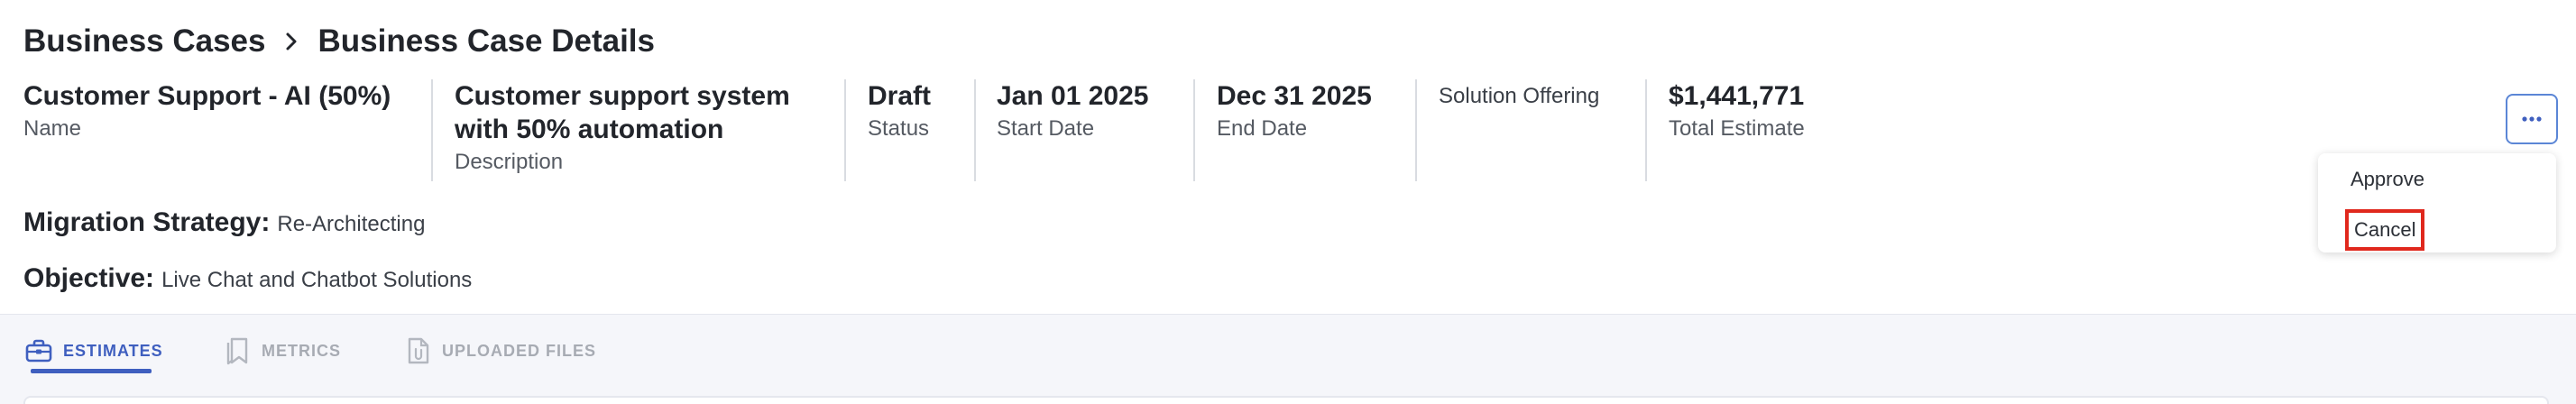 The height and width of the screenshot is (404, 2576). I want to click on end-date-field: Dec 31 2025 End Date, so click(1294, 131).